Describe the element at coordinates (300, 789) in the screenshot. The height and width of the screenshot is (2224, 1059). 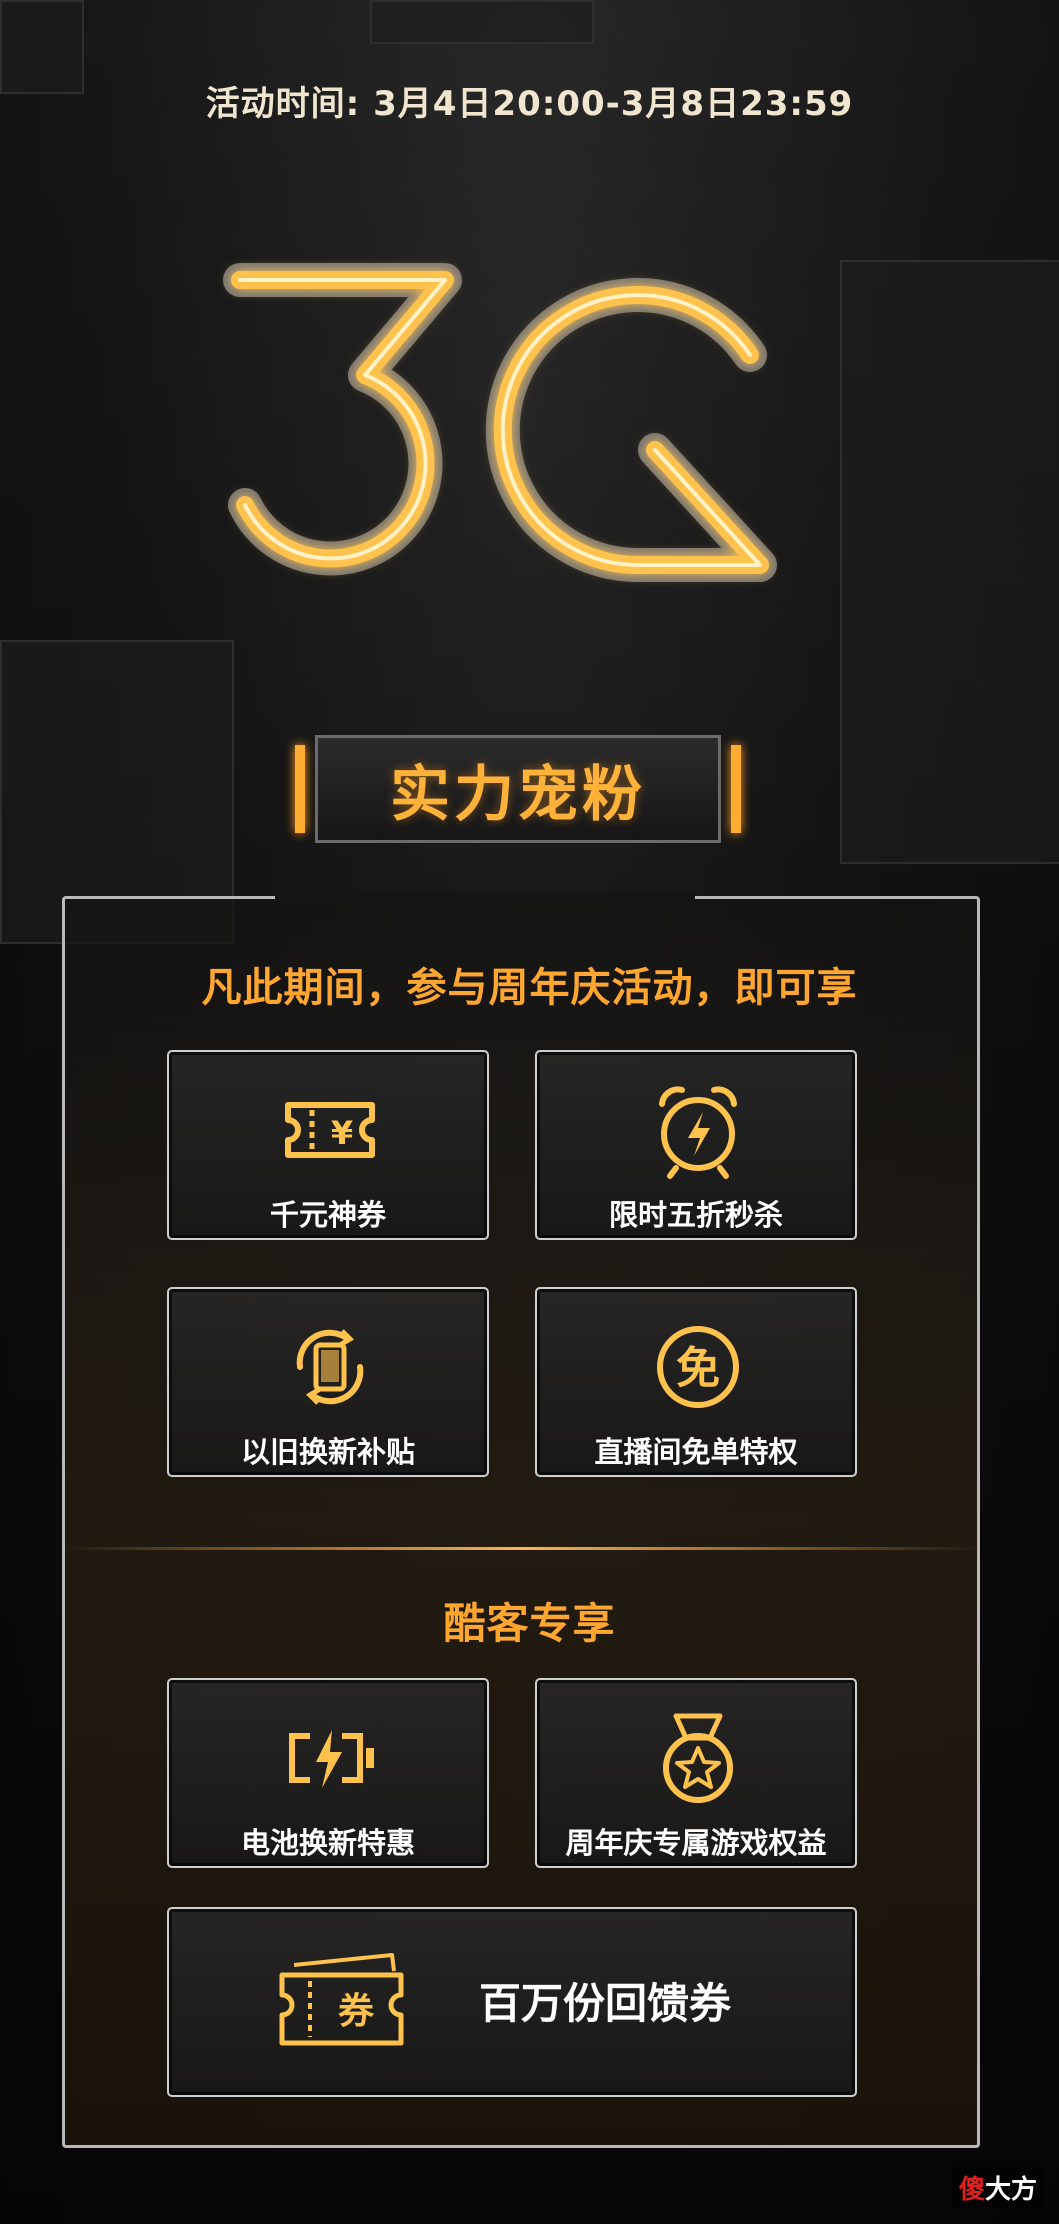
I see `title-bracket-left` at that location.